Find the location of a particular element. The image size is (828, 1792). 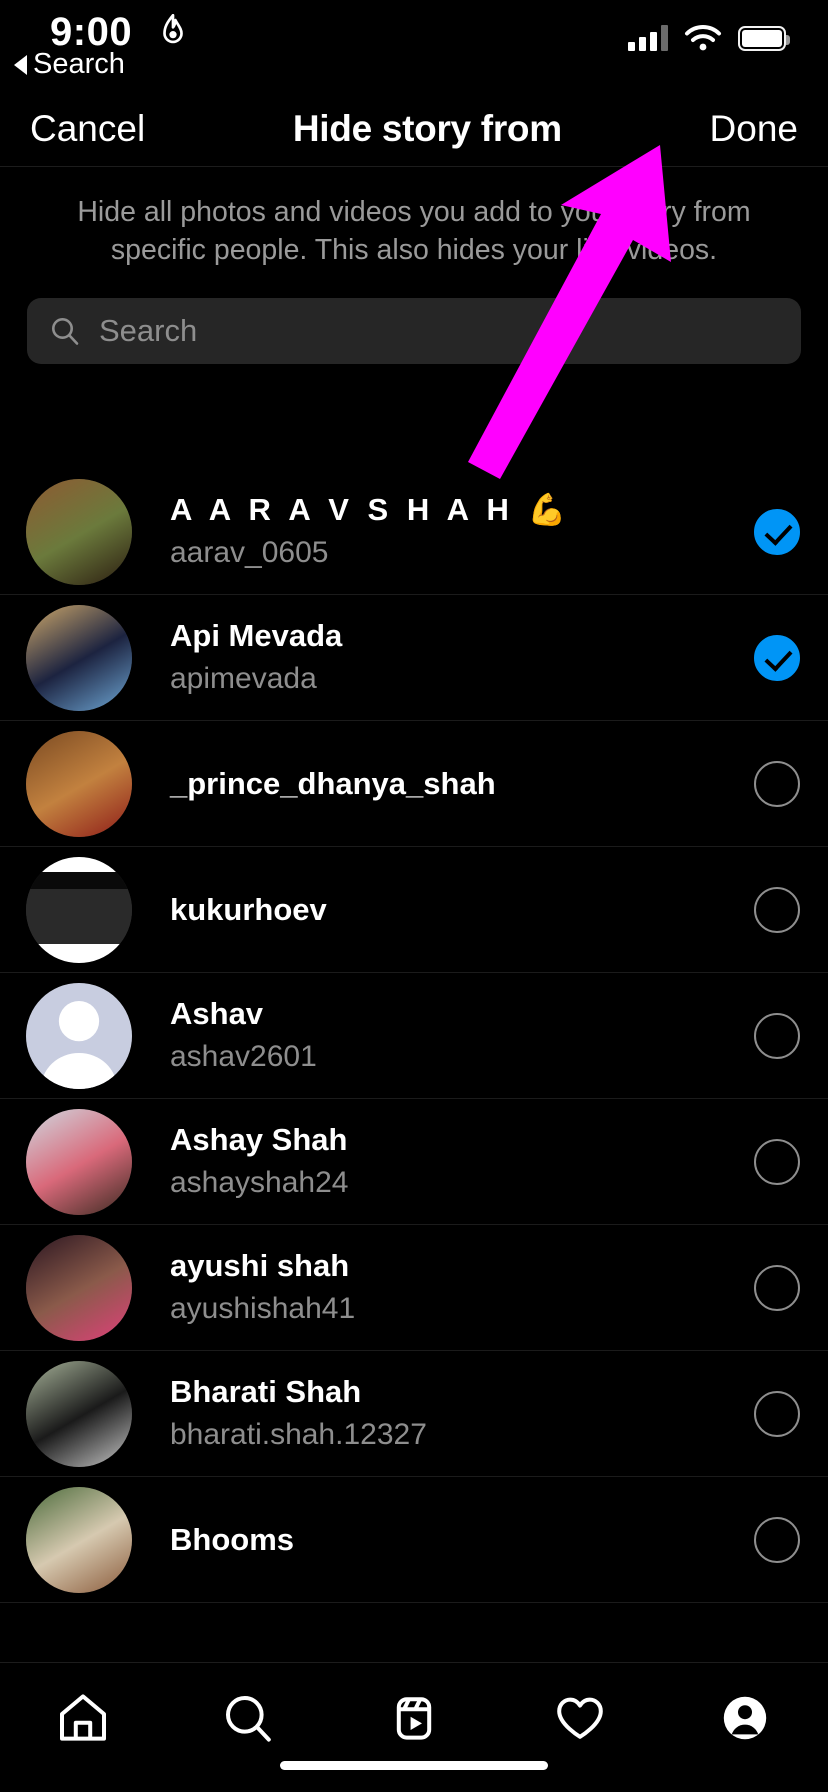

battery-icon is located at coordinates (764, 38).